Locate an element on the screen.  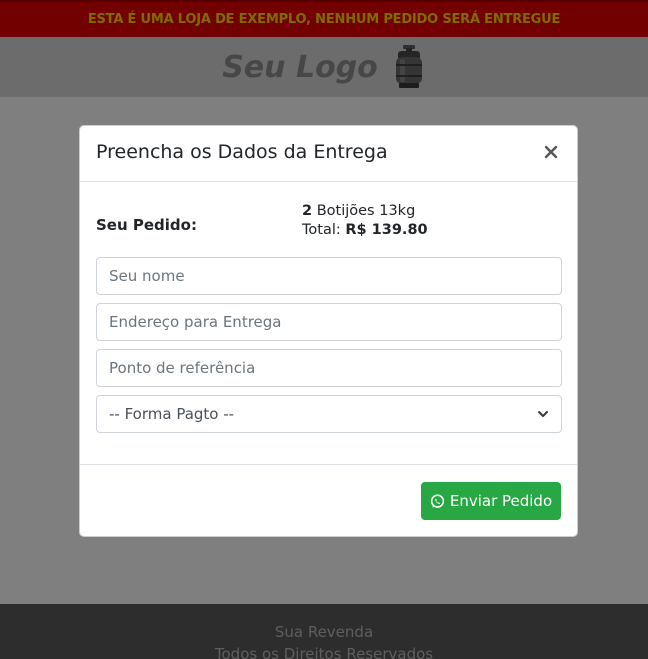
order-summary: 2 Botijões 13kg Total: R$ 139.80 is located at coordinates (365, 221).